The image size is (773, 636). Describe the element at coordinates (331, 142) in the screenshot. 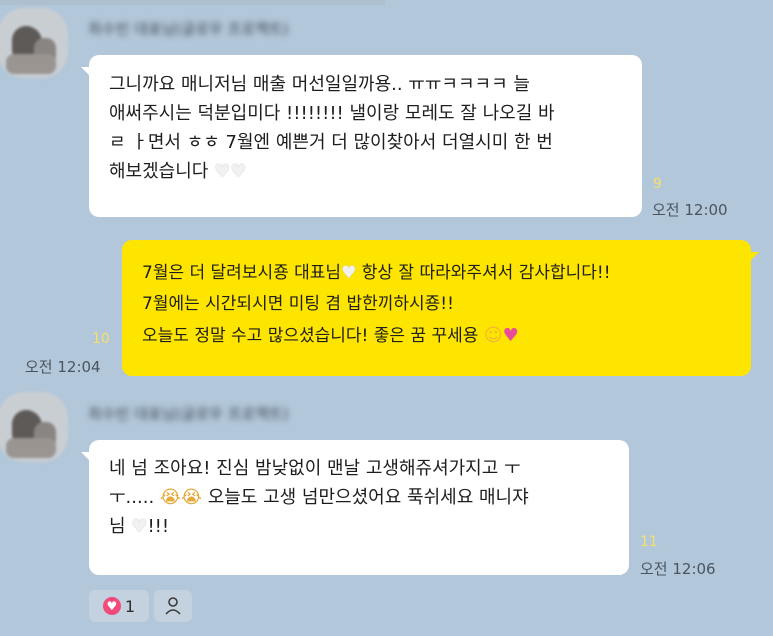

I see `message-text: ㄹ ㅏ면서 ㅎㅎ 7월엔 예쁜거 더 많이찾아서 더열시미 한 번` at that location.